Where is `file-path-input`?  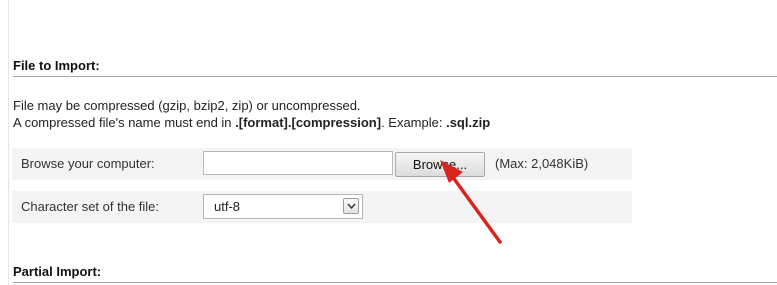
file-path-input is located at coordinates (298, 163).